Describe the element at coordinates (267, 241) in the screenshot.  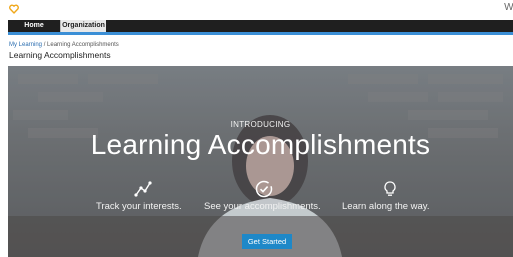
I see `get-started-button: Get Started` at that location.